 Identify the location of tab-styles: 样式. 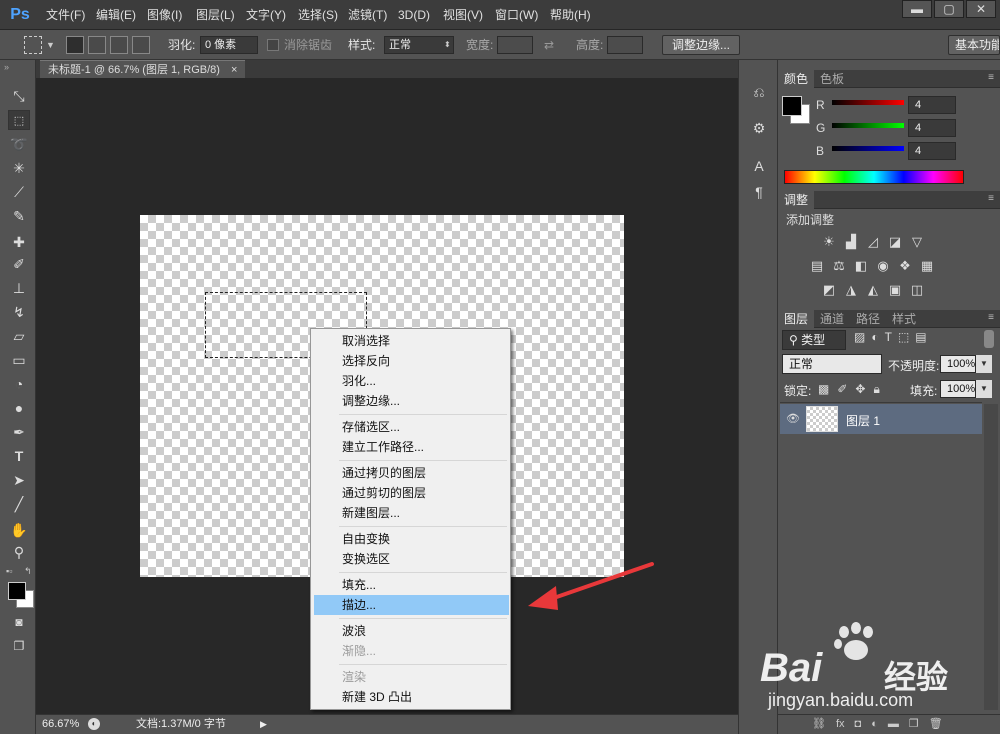
(904, 319).